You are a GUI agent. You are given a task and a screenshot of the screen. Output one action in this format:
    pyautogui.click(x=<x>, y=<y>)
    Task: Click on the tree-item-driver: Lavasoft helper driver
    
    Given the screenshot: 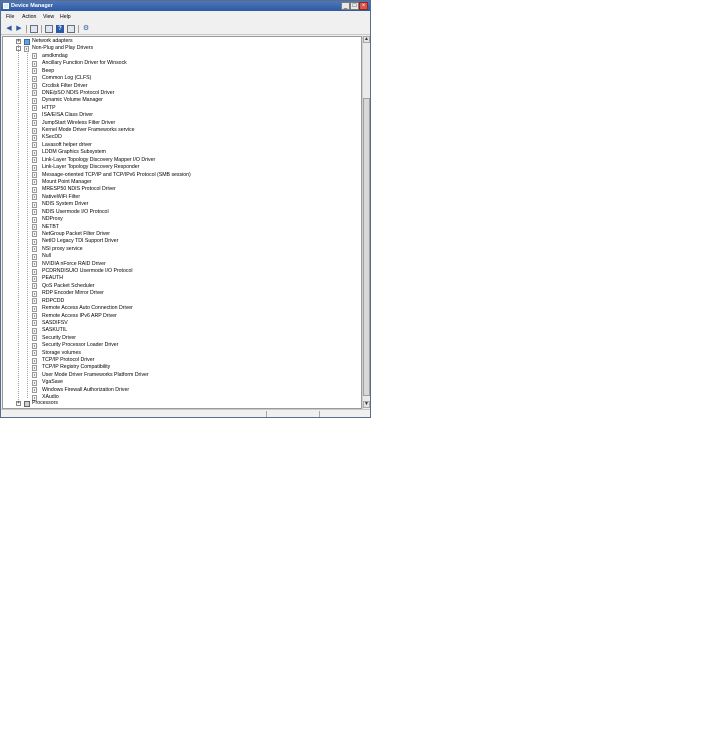 What is the action you would take?
    pyautogui.click(x=182, y=145)
    